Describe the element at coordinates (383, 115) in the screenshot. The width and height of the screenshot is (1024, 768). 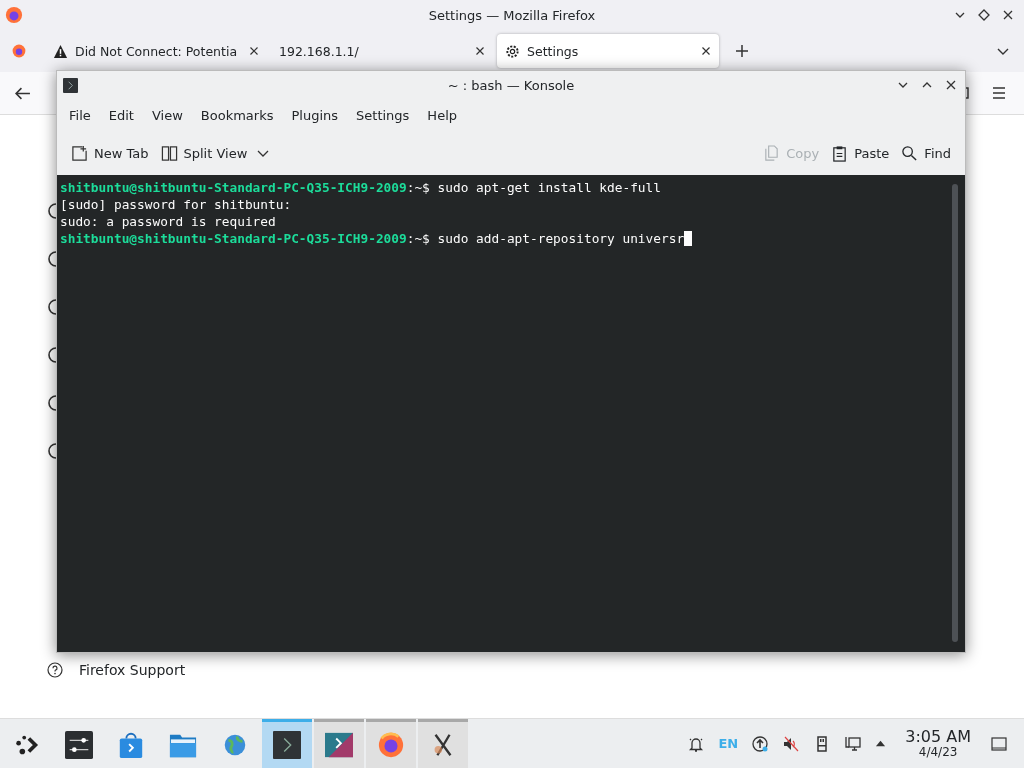
I see `menu-item: Settings` at that location.